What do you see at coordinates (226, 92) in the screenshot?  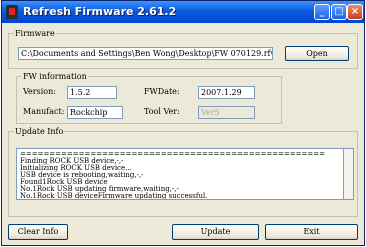 I see `fwdate-field: 2007.1.29` at bounding box center [226, 92].